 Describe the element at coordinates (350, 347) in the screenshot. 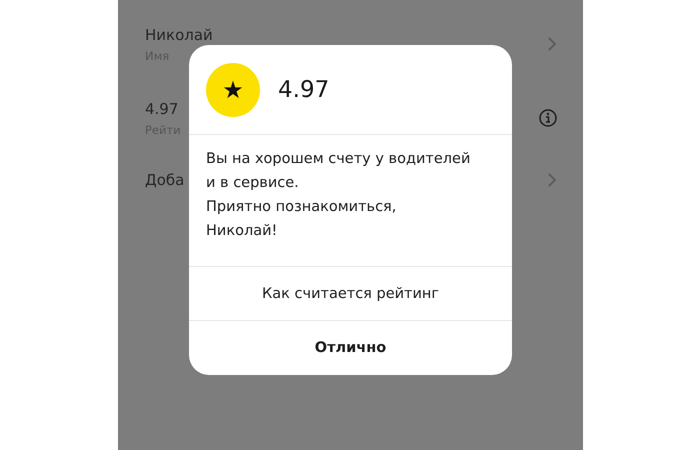

I see `ok-button: Отлично` at that location.